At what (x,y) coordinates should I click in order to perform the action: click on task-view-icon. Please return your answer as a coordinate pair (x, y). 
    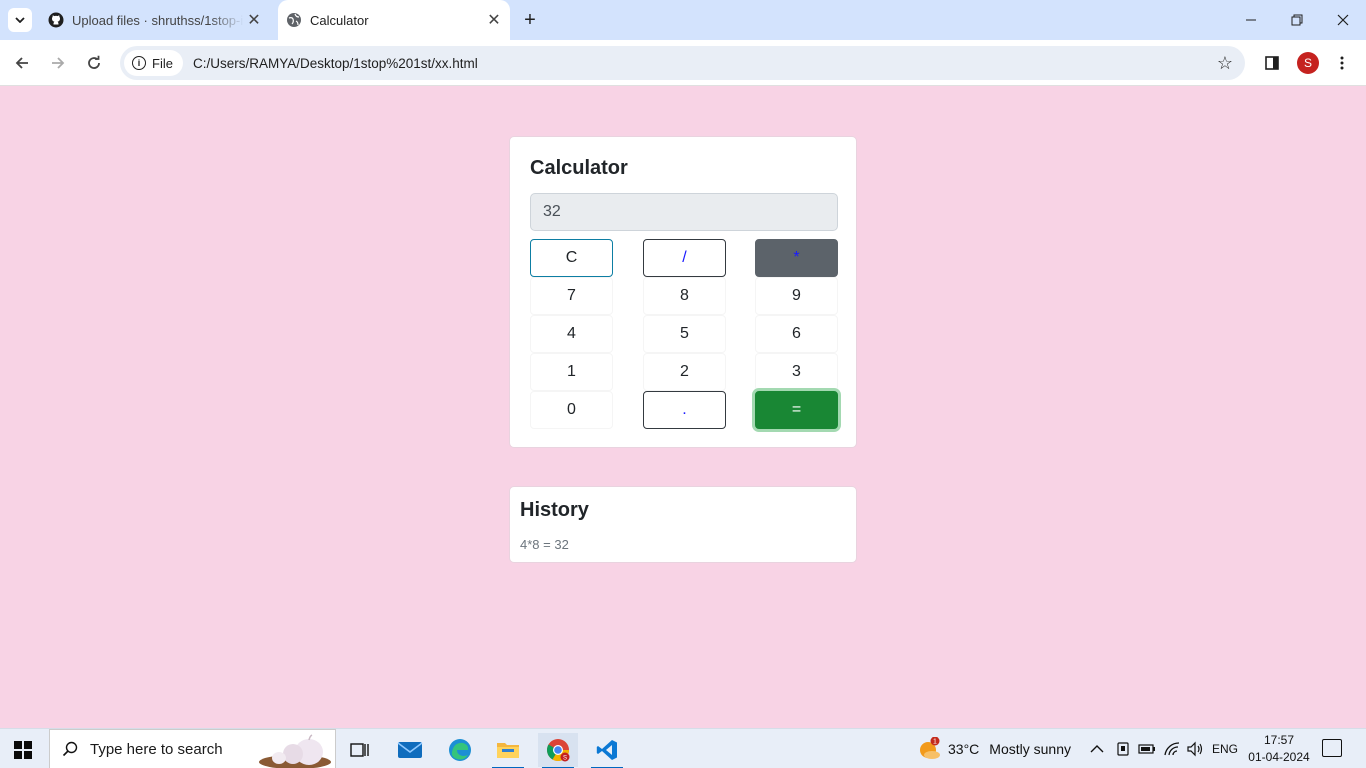
    Looking at the image, I should click on (359, 750).